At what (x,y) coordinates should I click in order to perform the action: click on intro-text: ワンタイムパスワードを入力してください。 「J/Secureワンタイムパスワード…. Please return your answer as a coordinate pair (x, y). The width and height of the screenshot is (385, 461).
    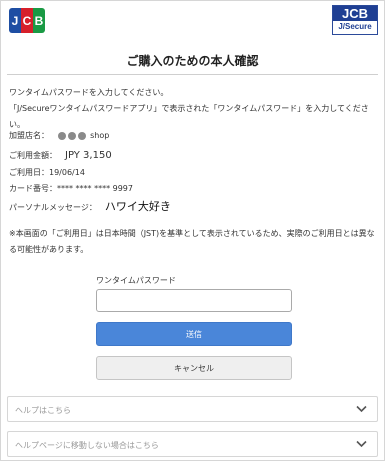
    Looking at the image, I should click on (196, 109).